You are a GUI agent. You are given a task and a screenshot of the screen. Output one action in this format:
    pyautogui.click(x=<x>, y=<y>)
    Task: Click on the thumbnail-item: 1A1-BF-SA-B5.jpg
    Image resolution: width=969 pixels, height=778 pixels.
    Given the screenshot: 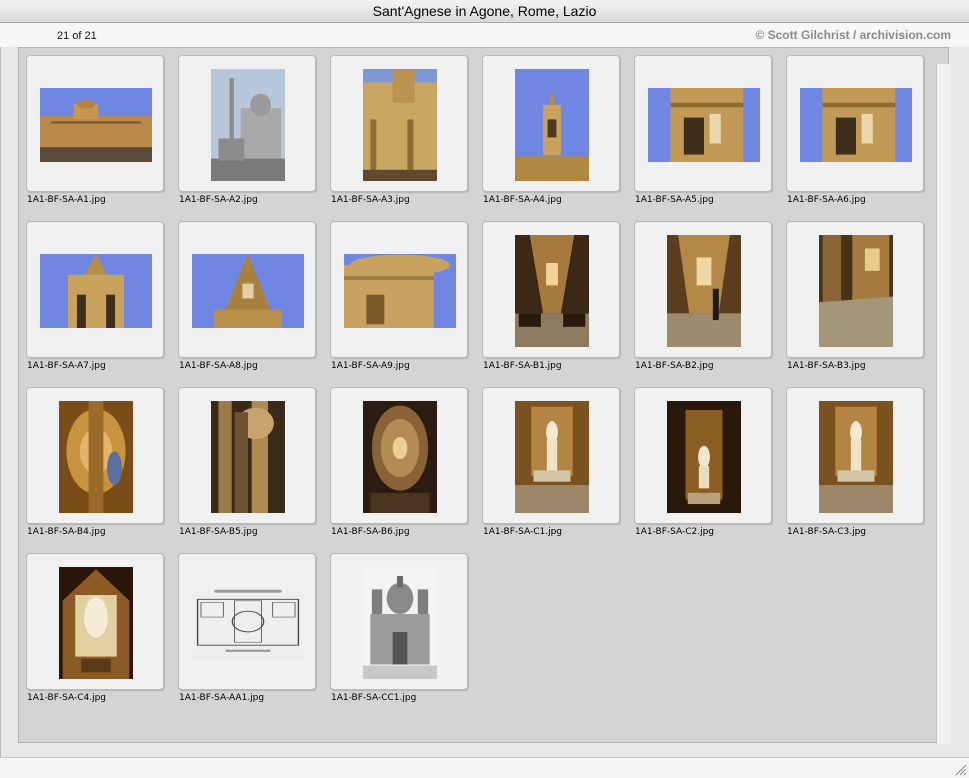 What is the action you would take?
    pyautogui.click(x=247, y=460)
    